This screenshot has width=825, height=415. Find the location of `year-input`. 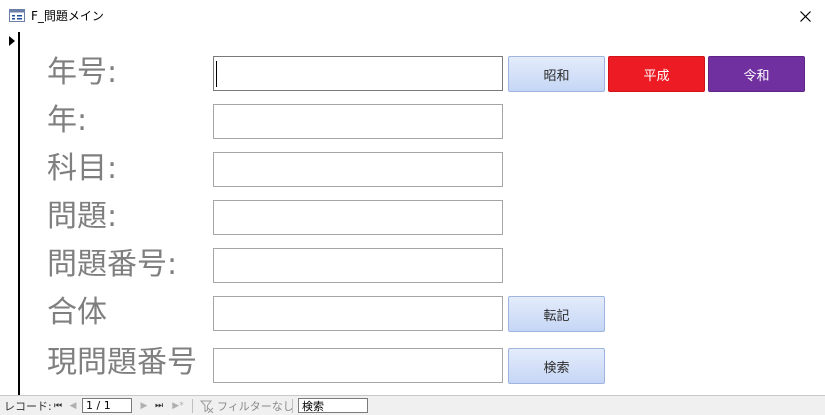

year-input is located at coordinates (358, 121).